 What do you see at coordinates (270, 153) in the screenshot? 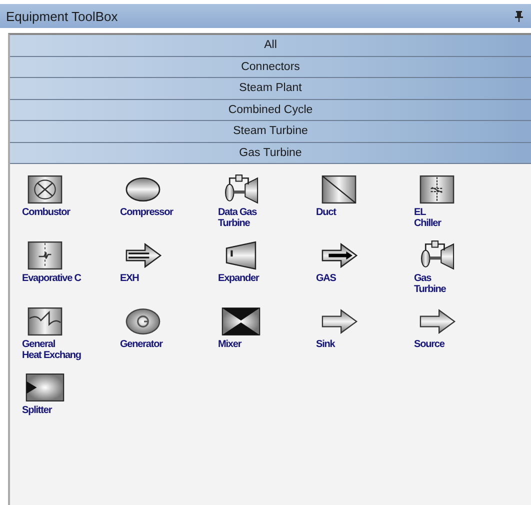
I see `category-tab: Gas Turbine` at bounding box center [270, 153].